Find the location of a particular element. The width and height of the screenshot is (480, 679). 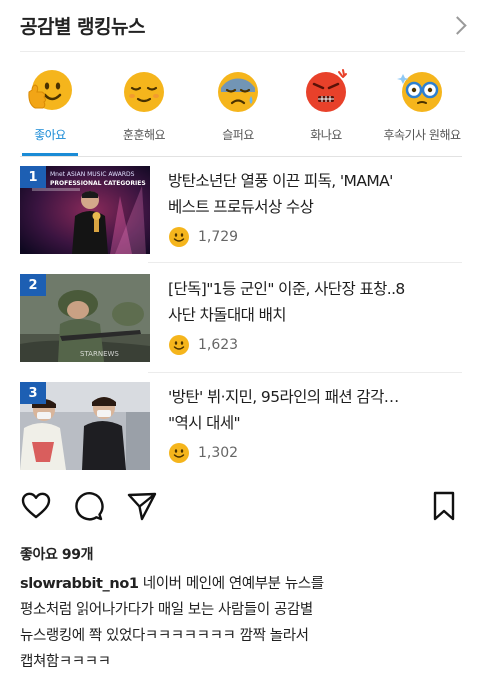

ranking-news-header: 공감별 랭킹뉴스 is located at coordinates (242, 26).